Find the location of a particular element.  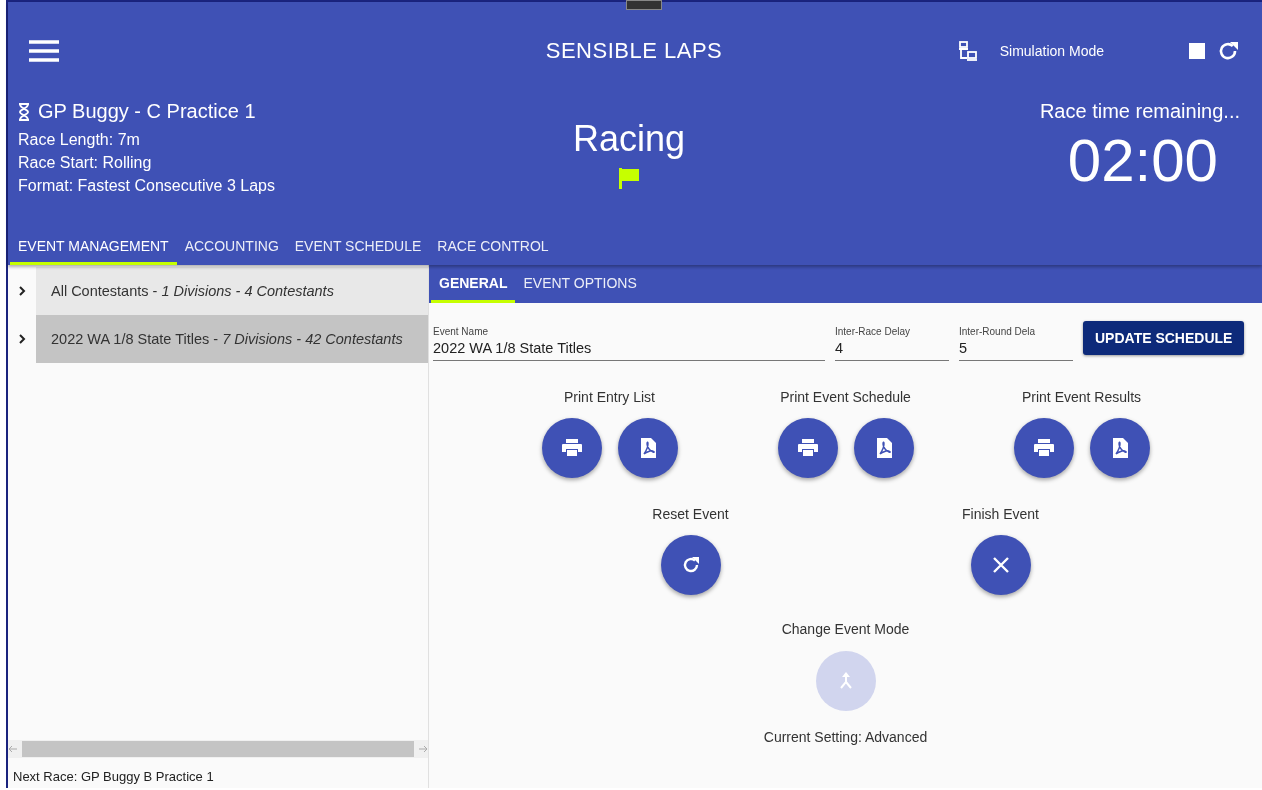

menu-icon is located at coordinates (44, 51).